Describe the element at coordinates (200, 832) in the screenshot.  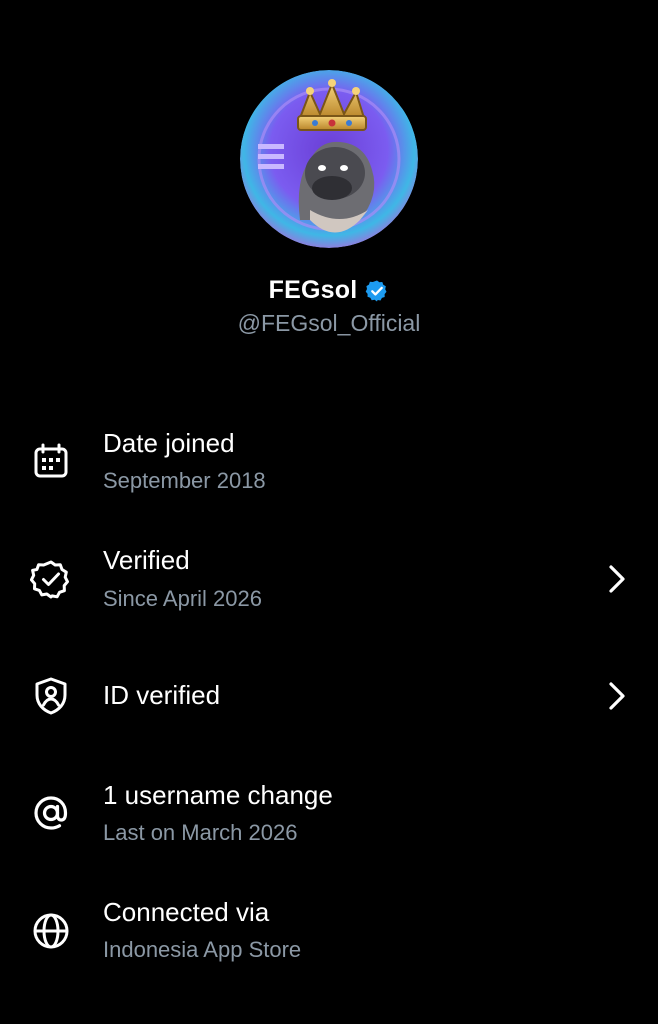
I see `row-subtitle: Last on March 2026` at that location.